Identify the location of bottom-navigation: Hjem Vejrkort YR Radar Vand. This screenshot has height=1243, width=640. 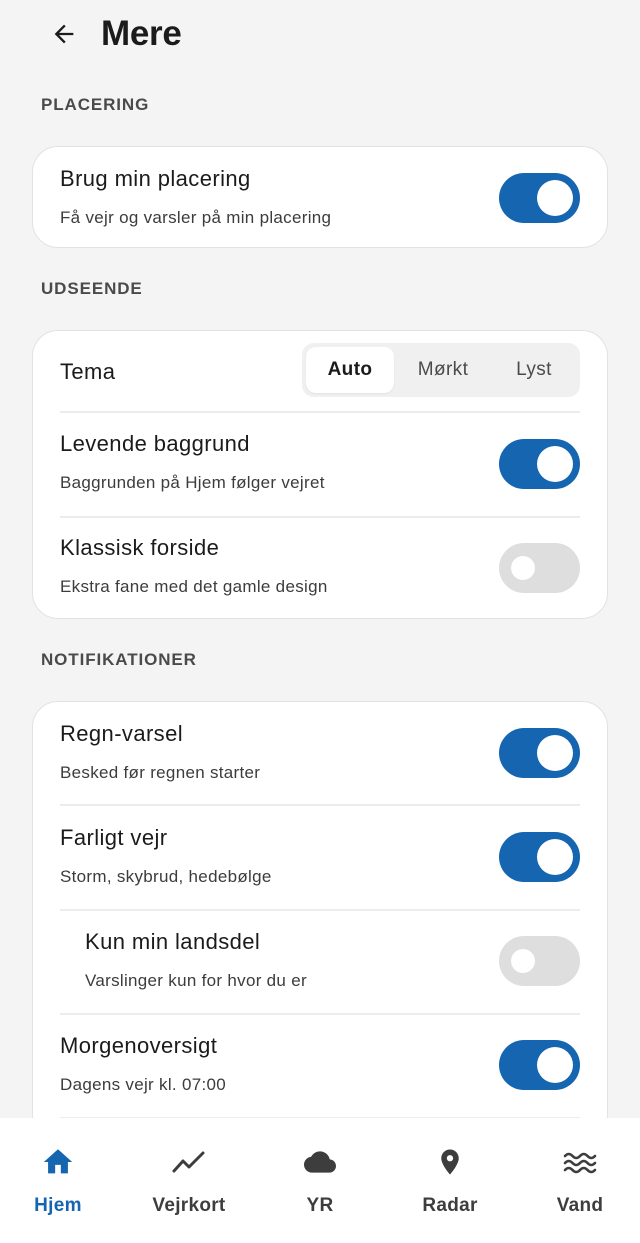
(320, 1180).